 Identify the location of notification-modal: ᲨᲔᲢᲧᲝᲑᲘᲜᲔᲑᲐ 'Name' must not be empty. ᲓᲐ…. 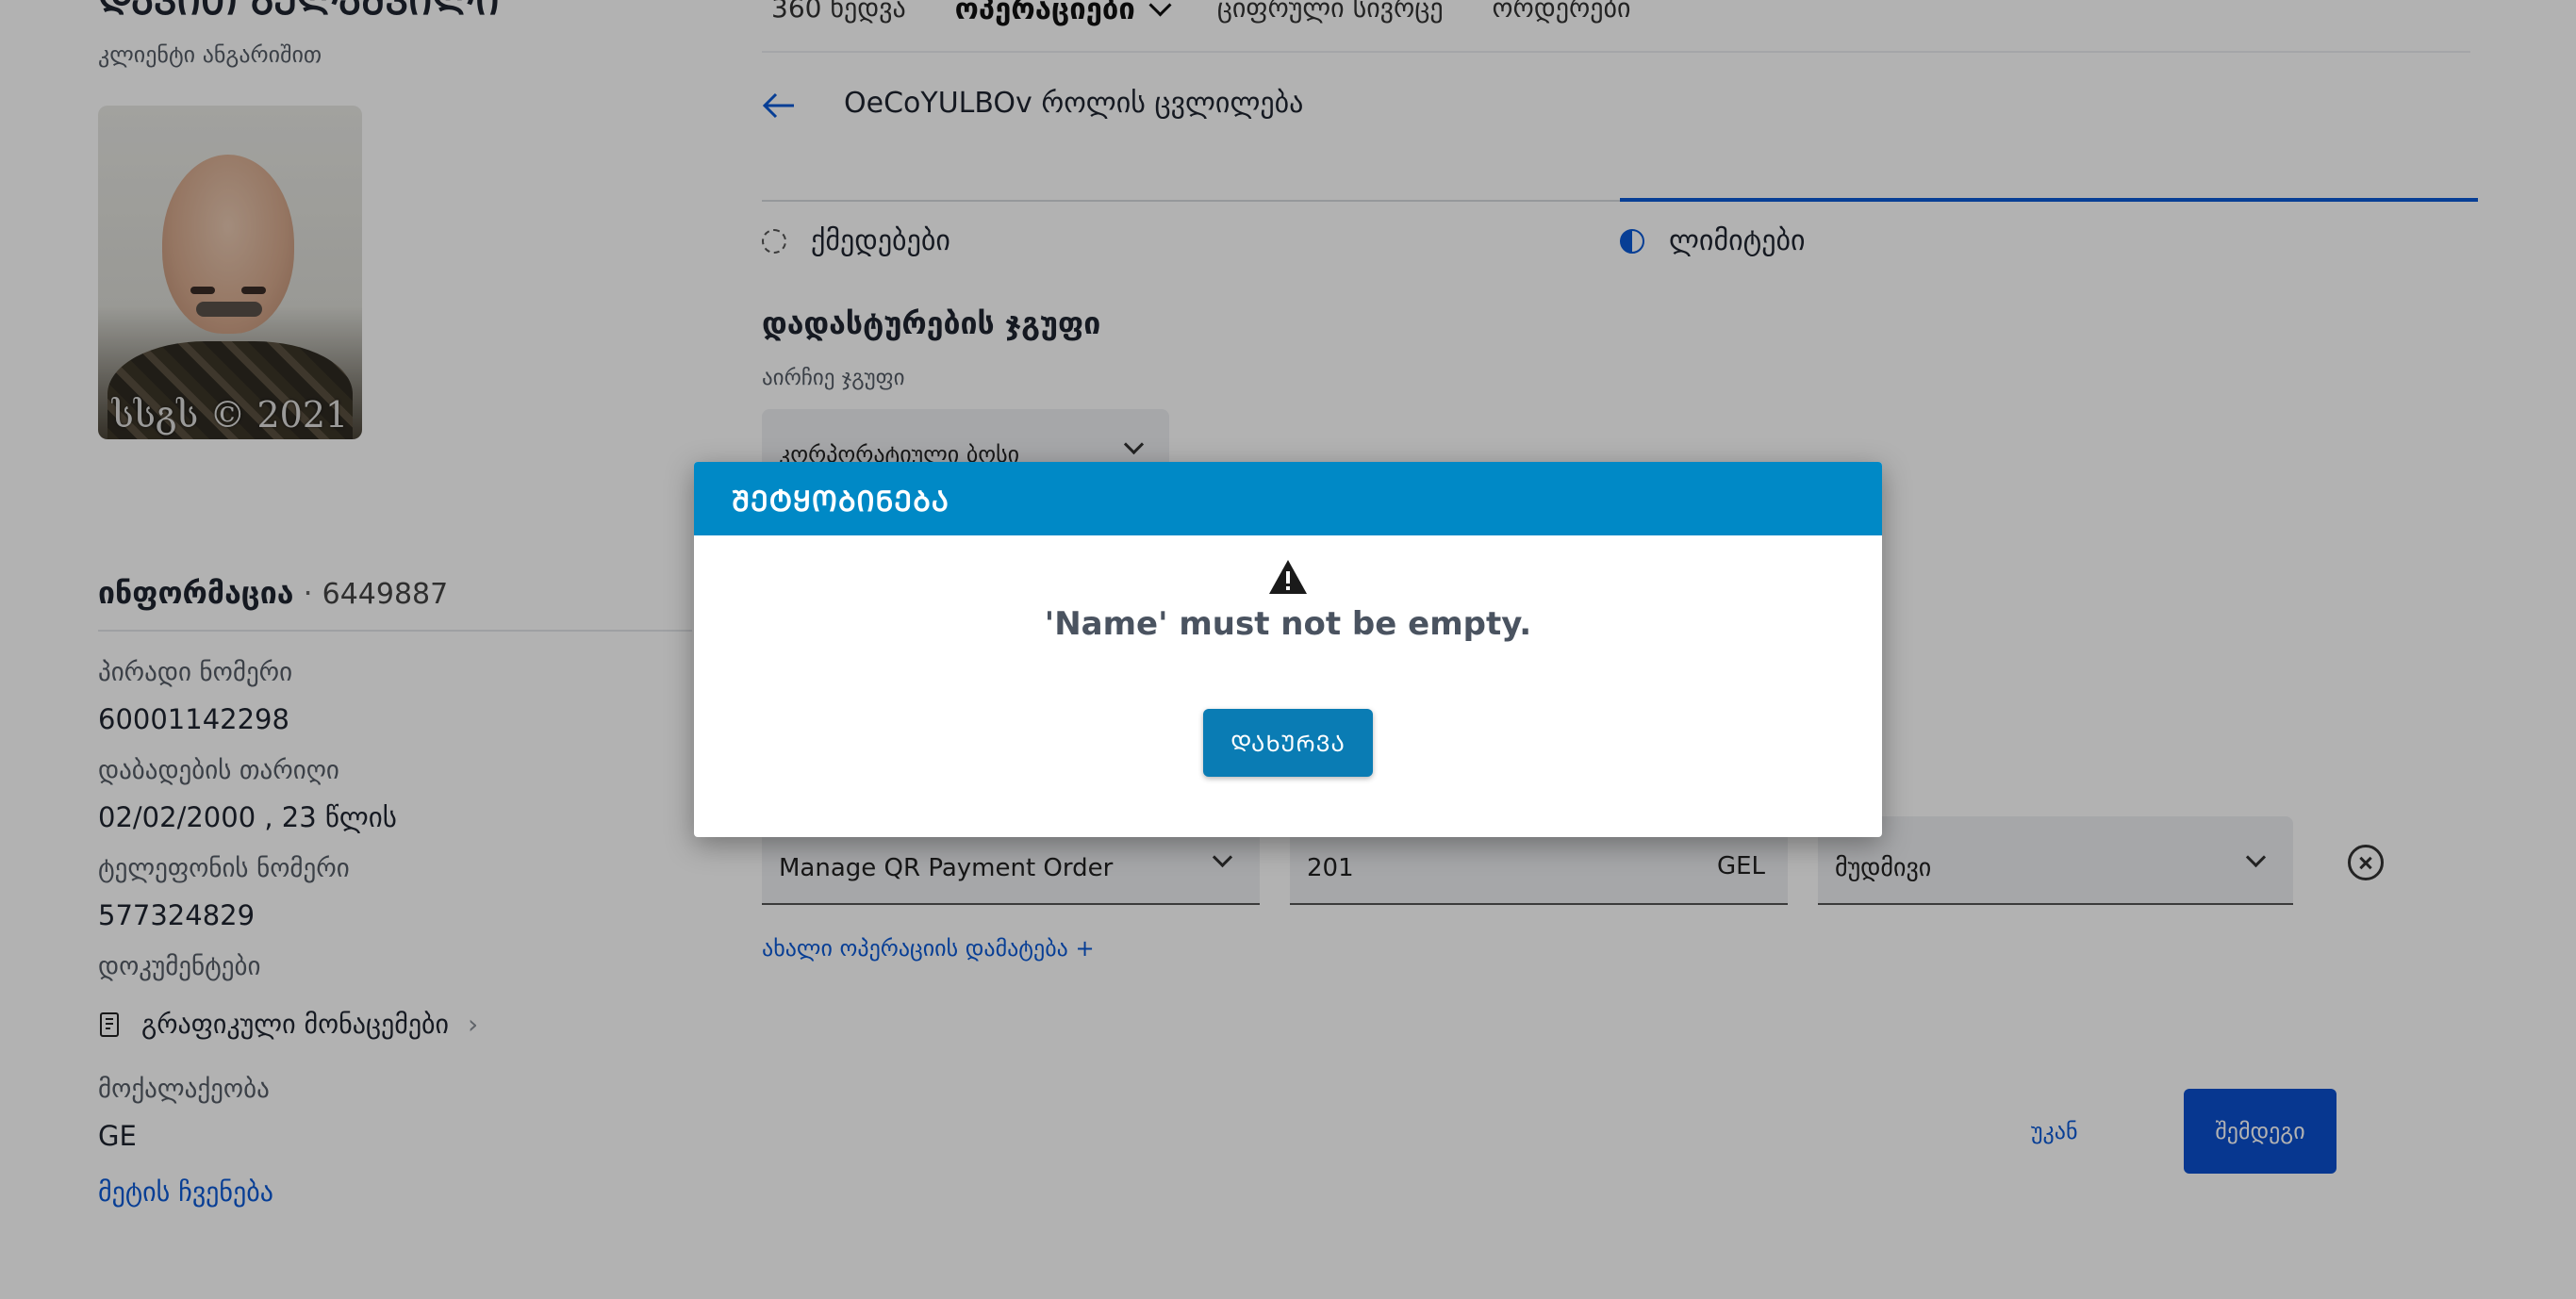
(1288, 649).